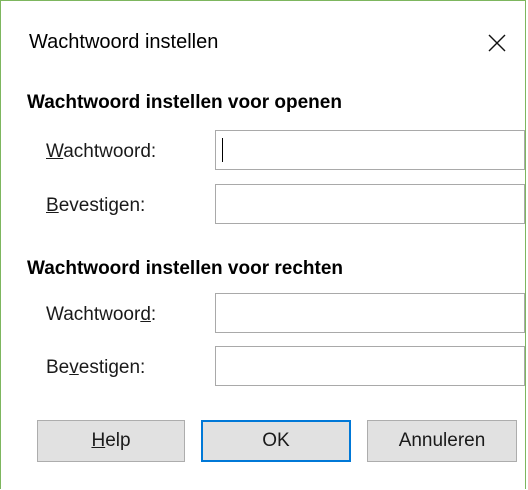 The width and height of the screenshot is (528, 490). What do you see at coordinates (370, 313) in the screenshot?
I see `rights-password-input` at bounding box center [370, 313].